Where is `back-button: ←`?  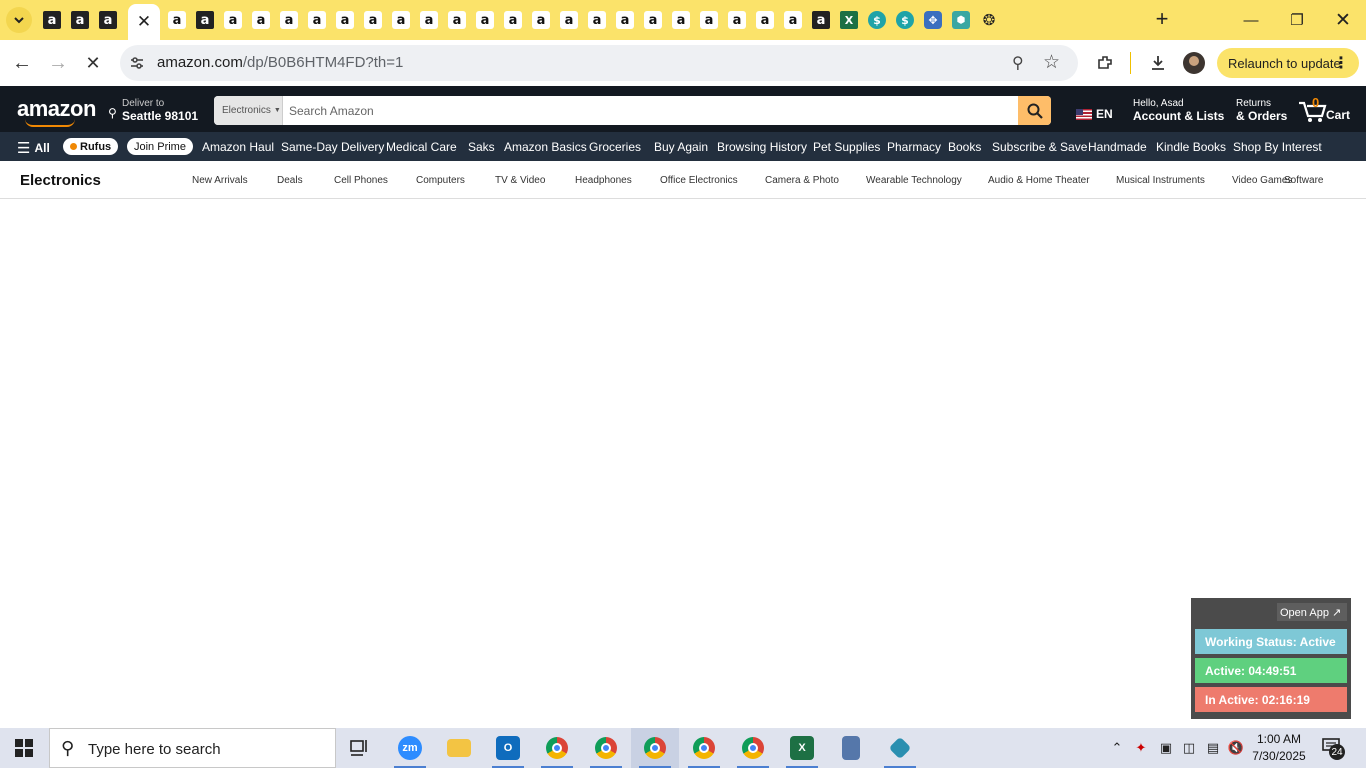
back-button: ← is located at coordinates (22, 63).